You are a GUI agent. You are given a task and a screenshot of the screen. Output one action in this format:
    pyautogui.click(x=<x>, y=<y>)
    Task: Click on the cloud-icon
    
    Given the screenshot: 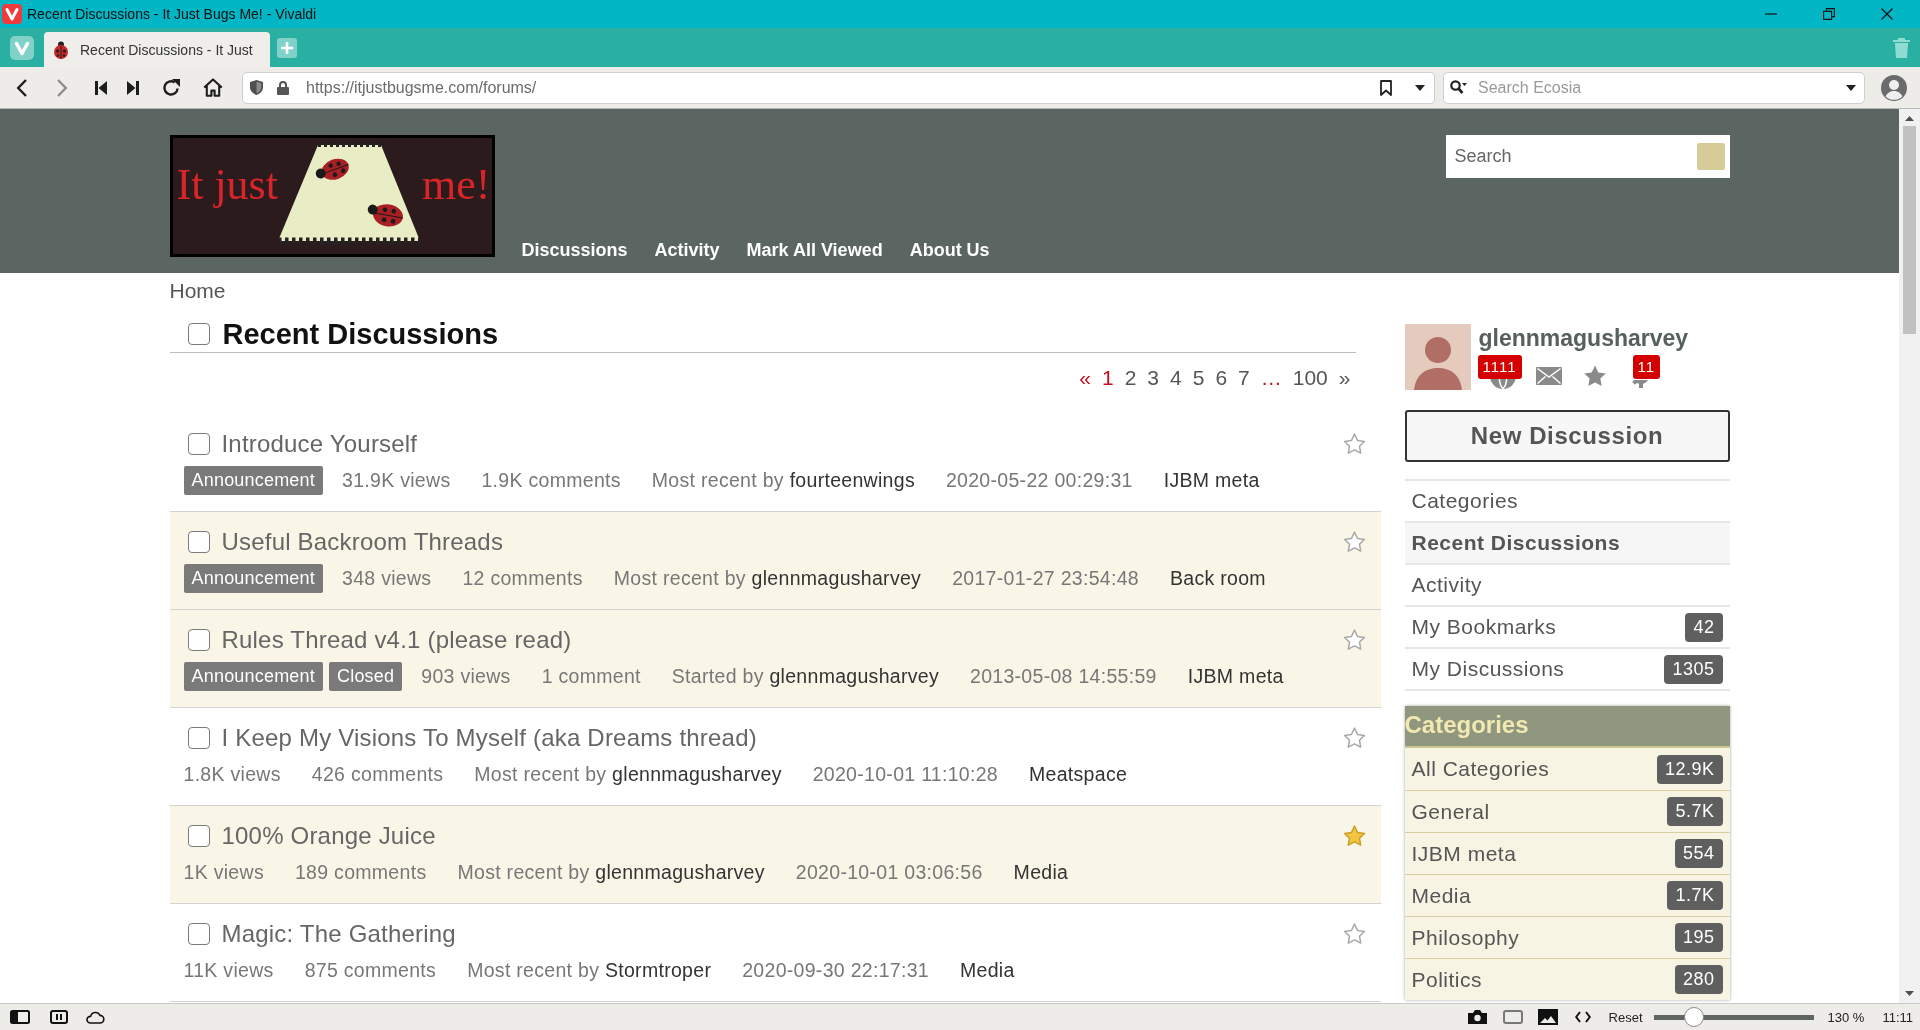 What is the action you would take?
    pyautogui.click(x=95, y=1017)
    